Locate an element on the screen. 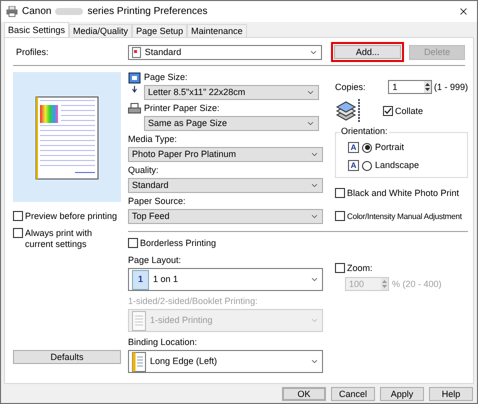 Image resolution: width=478 pixels, height=404 pixels. field-label: Printer Paper Size: is located at coordinates (182, 108).